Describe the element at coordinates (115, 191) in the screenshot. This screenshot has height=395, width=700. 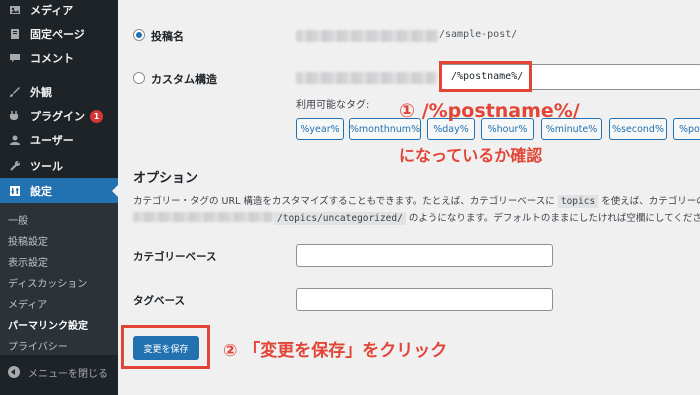
I see `active-indicator` at that location.